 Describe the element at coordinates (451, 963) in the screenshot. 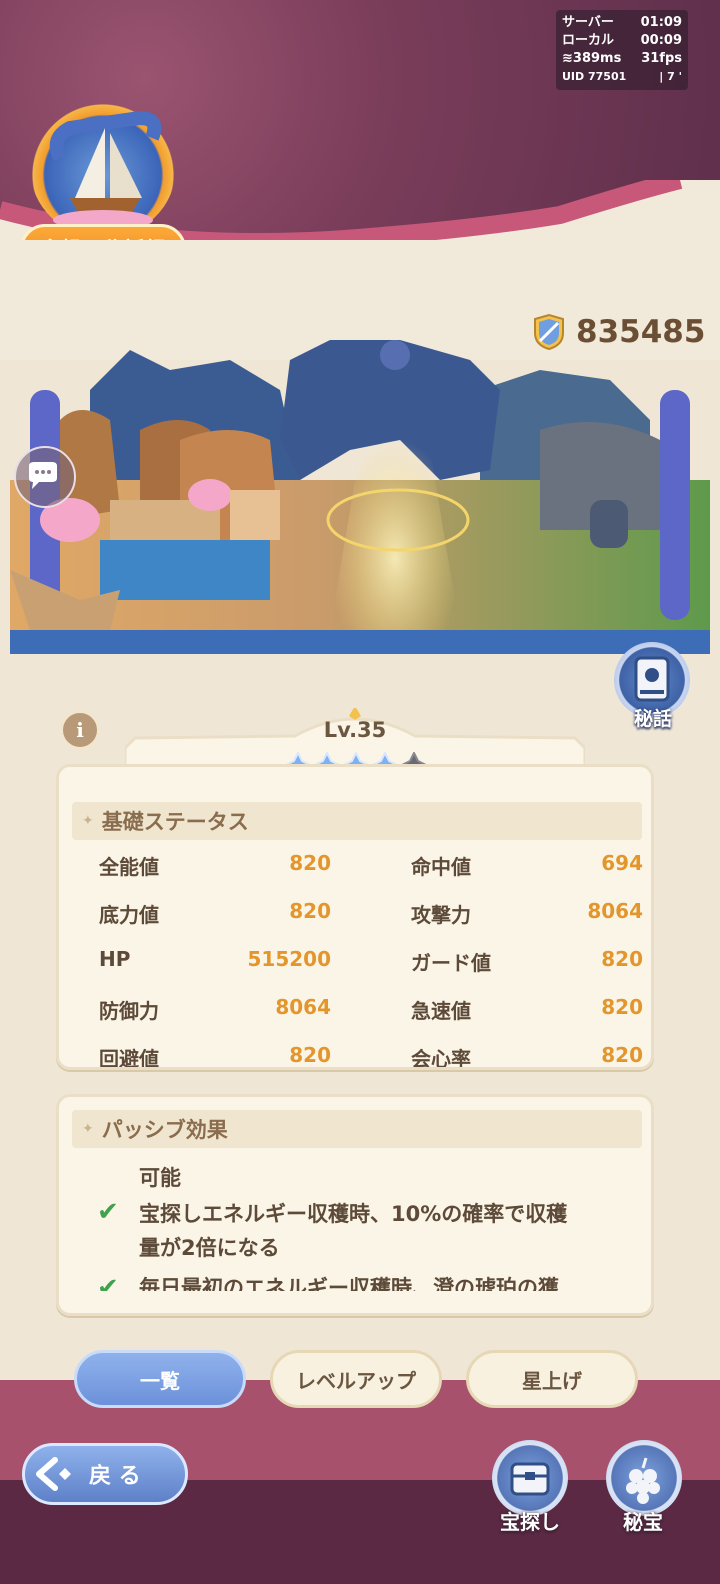

I see `stat-name: ガード値` at that location.